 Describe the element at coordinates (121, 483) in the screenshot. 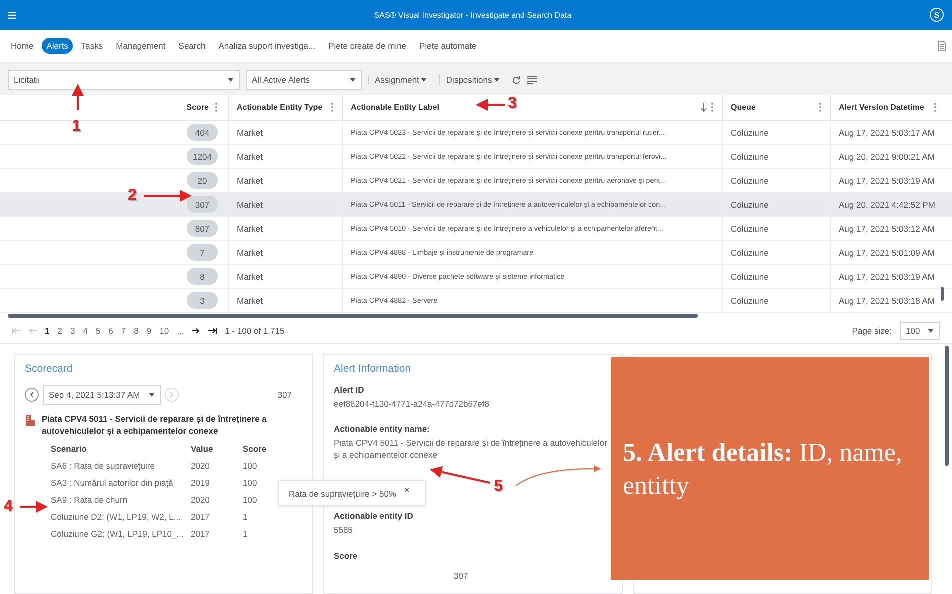

I see `scenario-name: SA3 : Numărul actorilor din piață` at that location.